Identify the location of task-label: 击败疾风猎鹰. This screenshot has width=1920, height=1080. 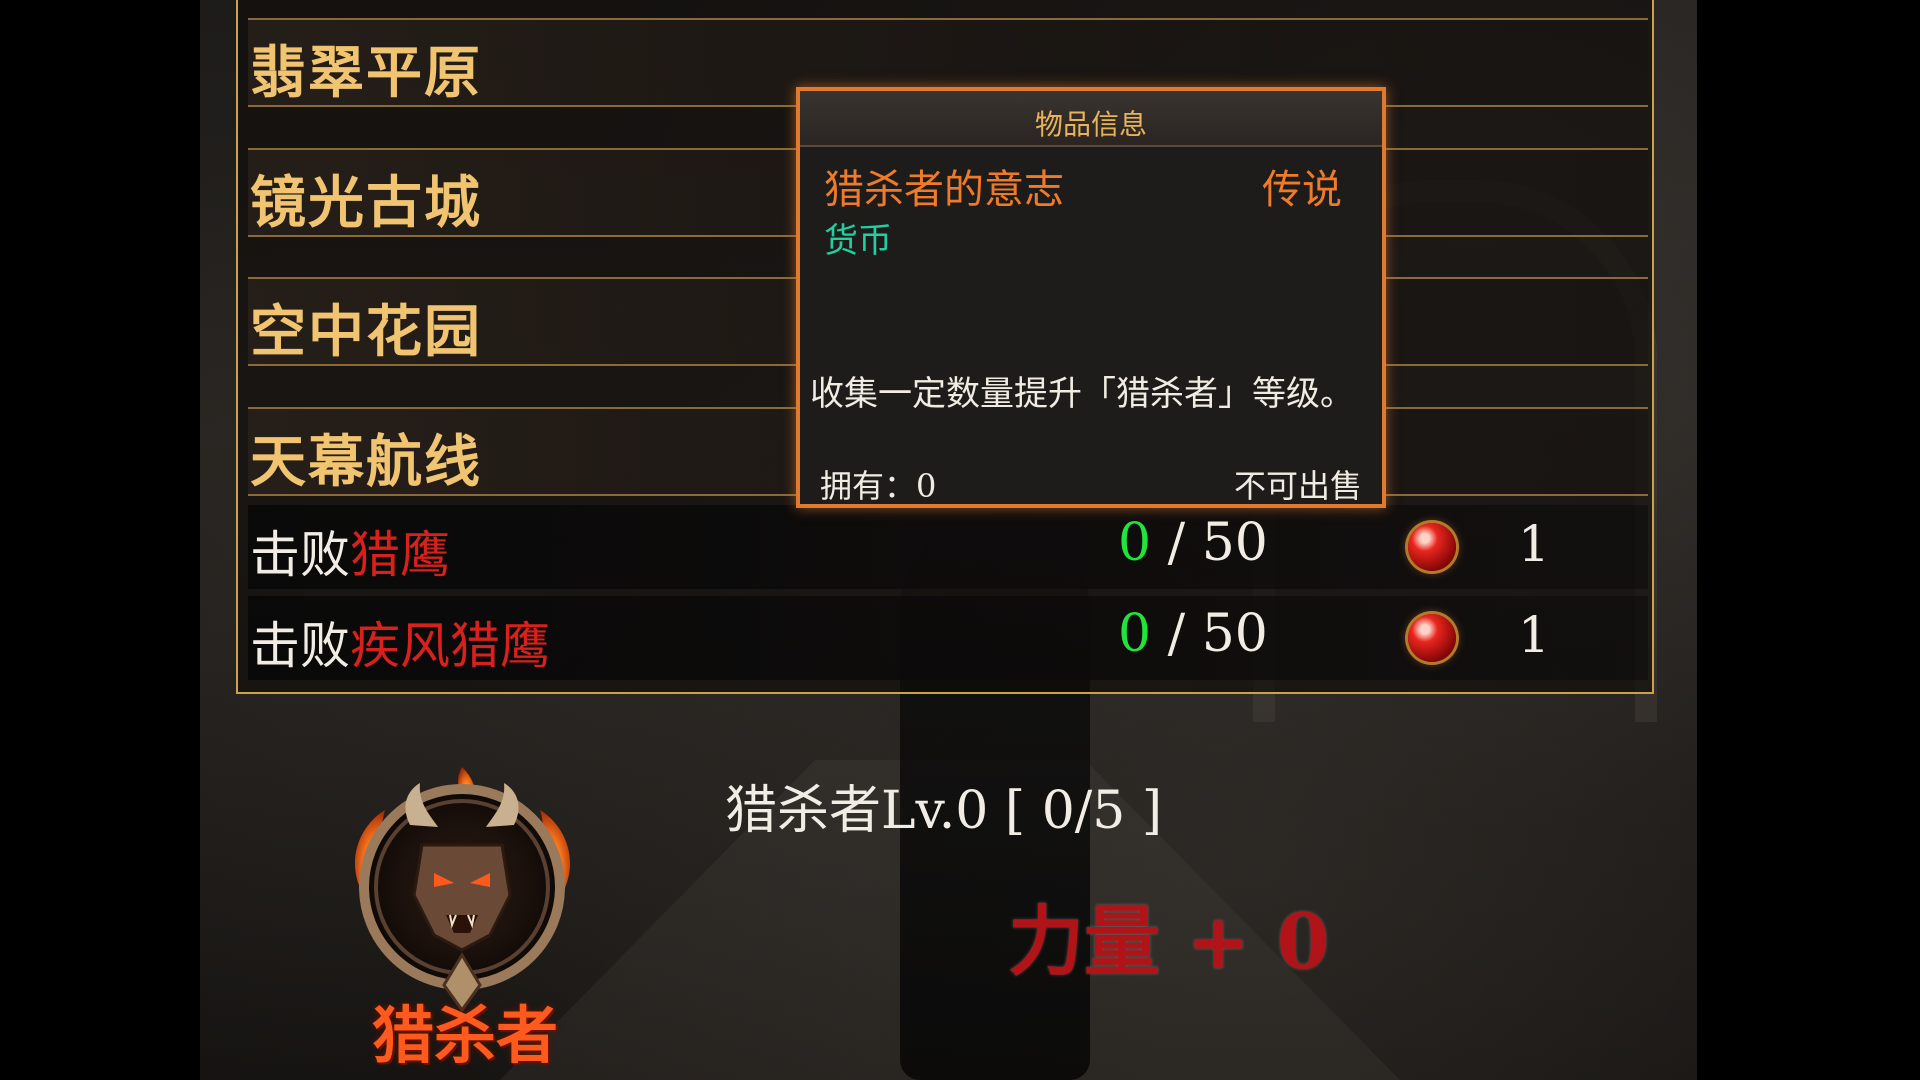
(400, 646).